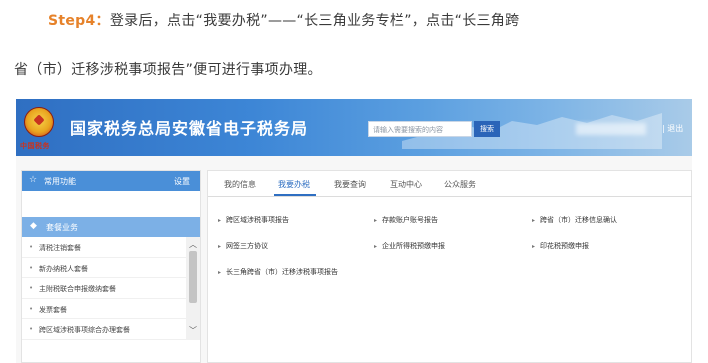  What do you see at coordinates (35, 145) in the screenshot?
I see `emblem-caption: 中国税务` at bounding box center [35, 145].